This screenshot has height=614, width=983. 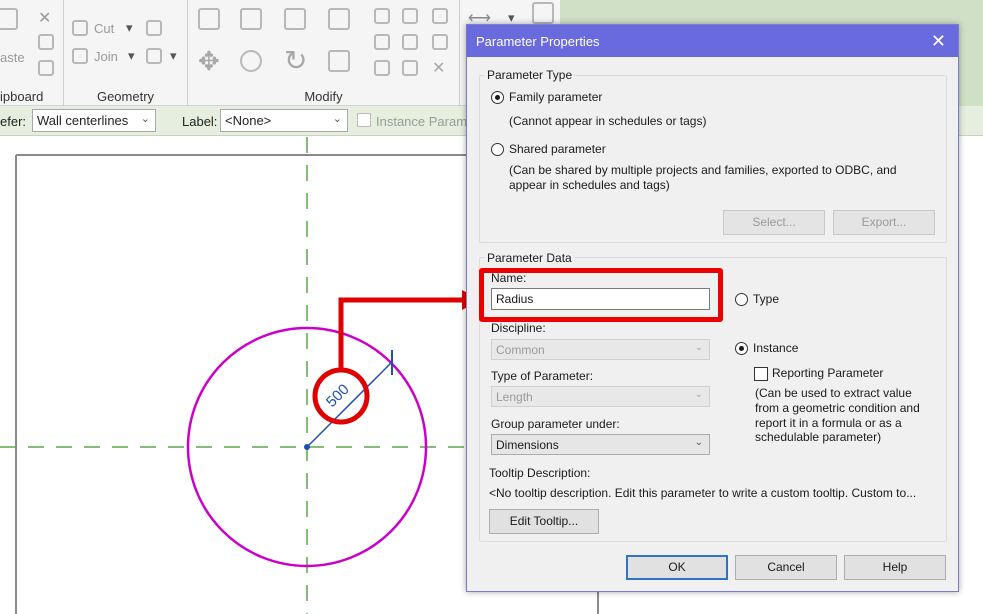 I want to click on family-parameter-radio, so click(x=497, y=97).